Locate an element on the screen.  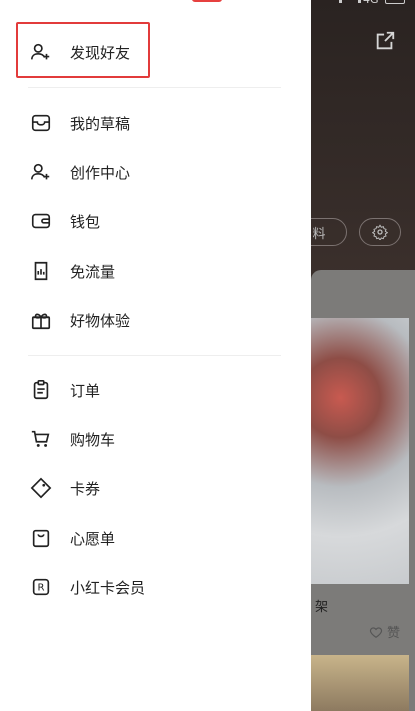
menu-label: 卡券 is located at coordinates (85, 488).